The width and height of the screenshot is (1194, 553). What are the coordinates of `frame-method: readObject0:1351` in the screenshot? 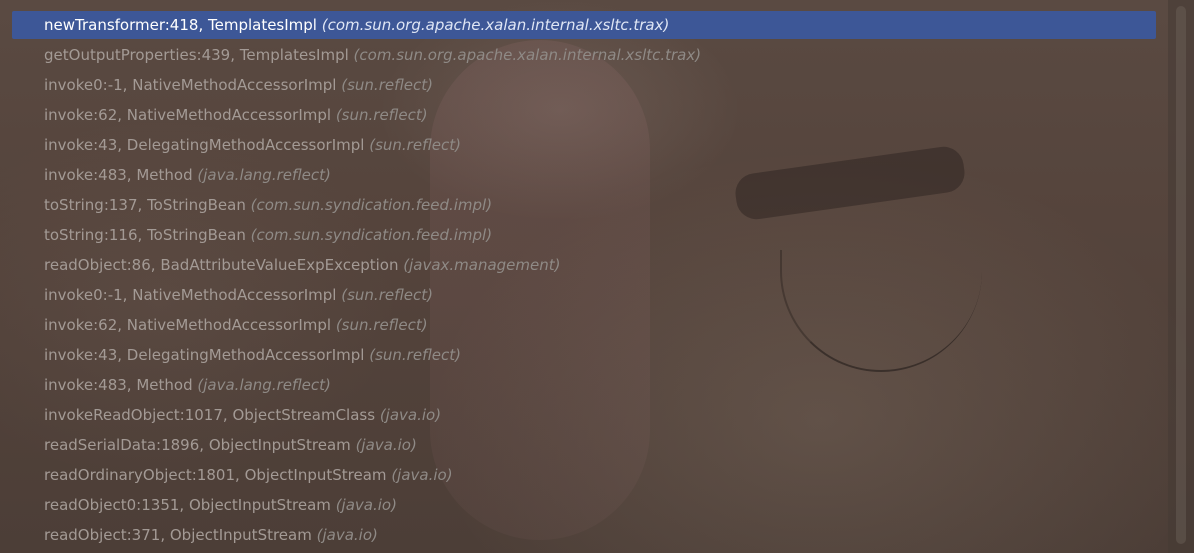 It's located at (112, 505).